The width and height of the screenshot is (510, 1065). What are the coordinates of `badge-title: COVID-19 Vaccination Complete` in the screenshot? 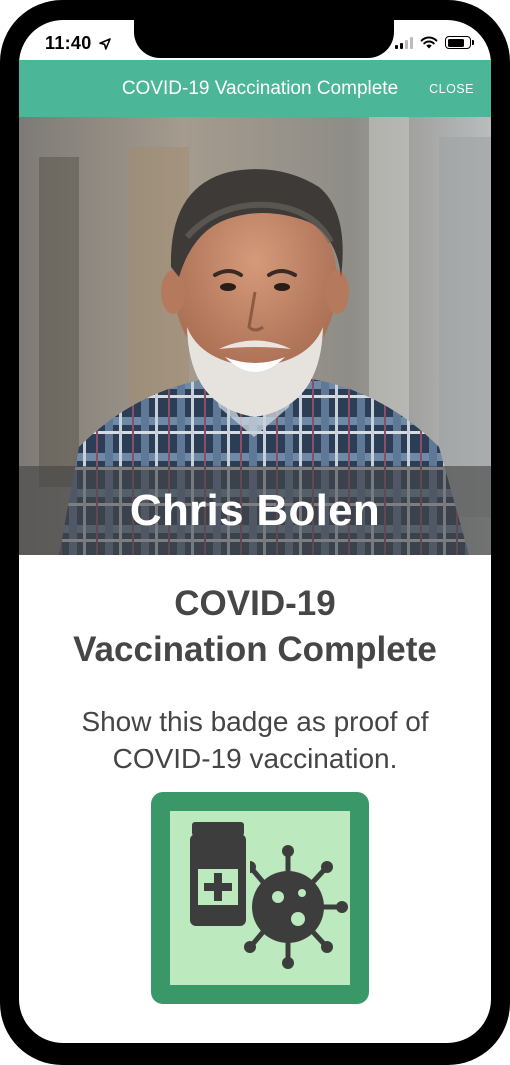 It's located at (255, 627).